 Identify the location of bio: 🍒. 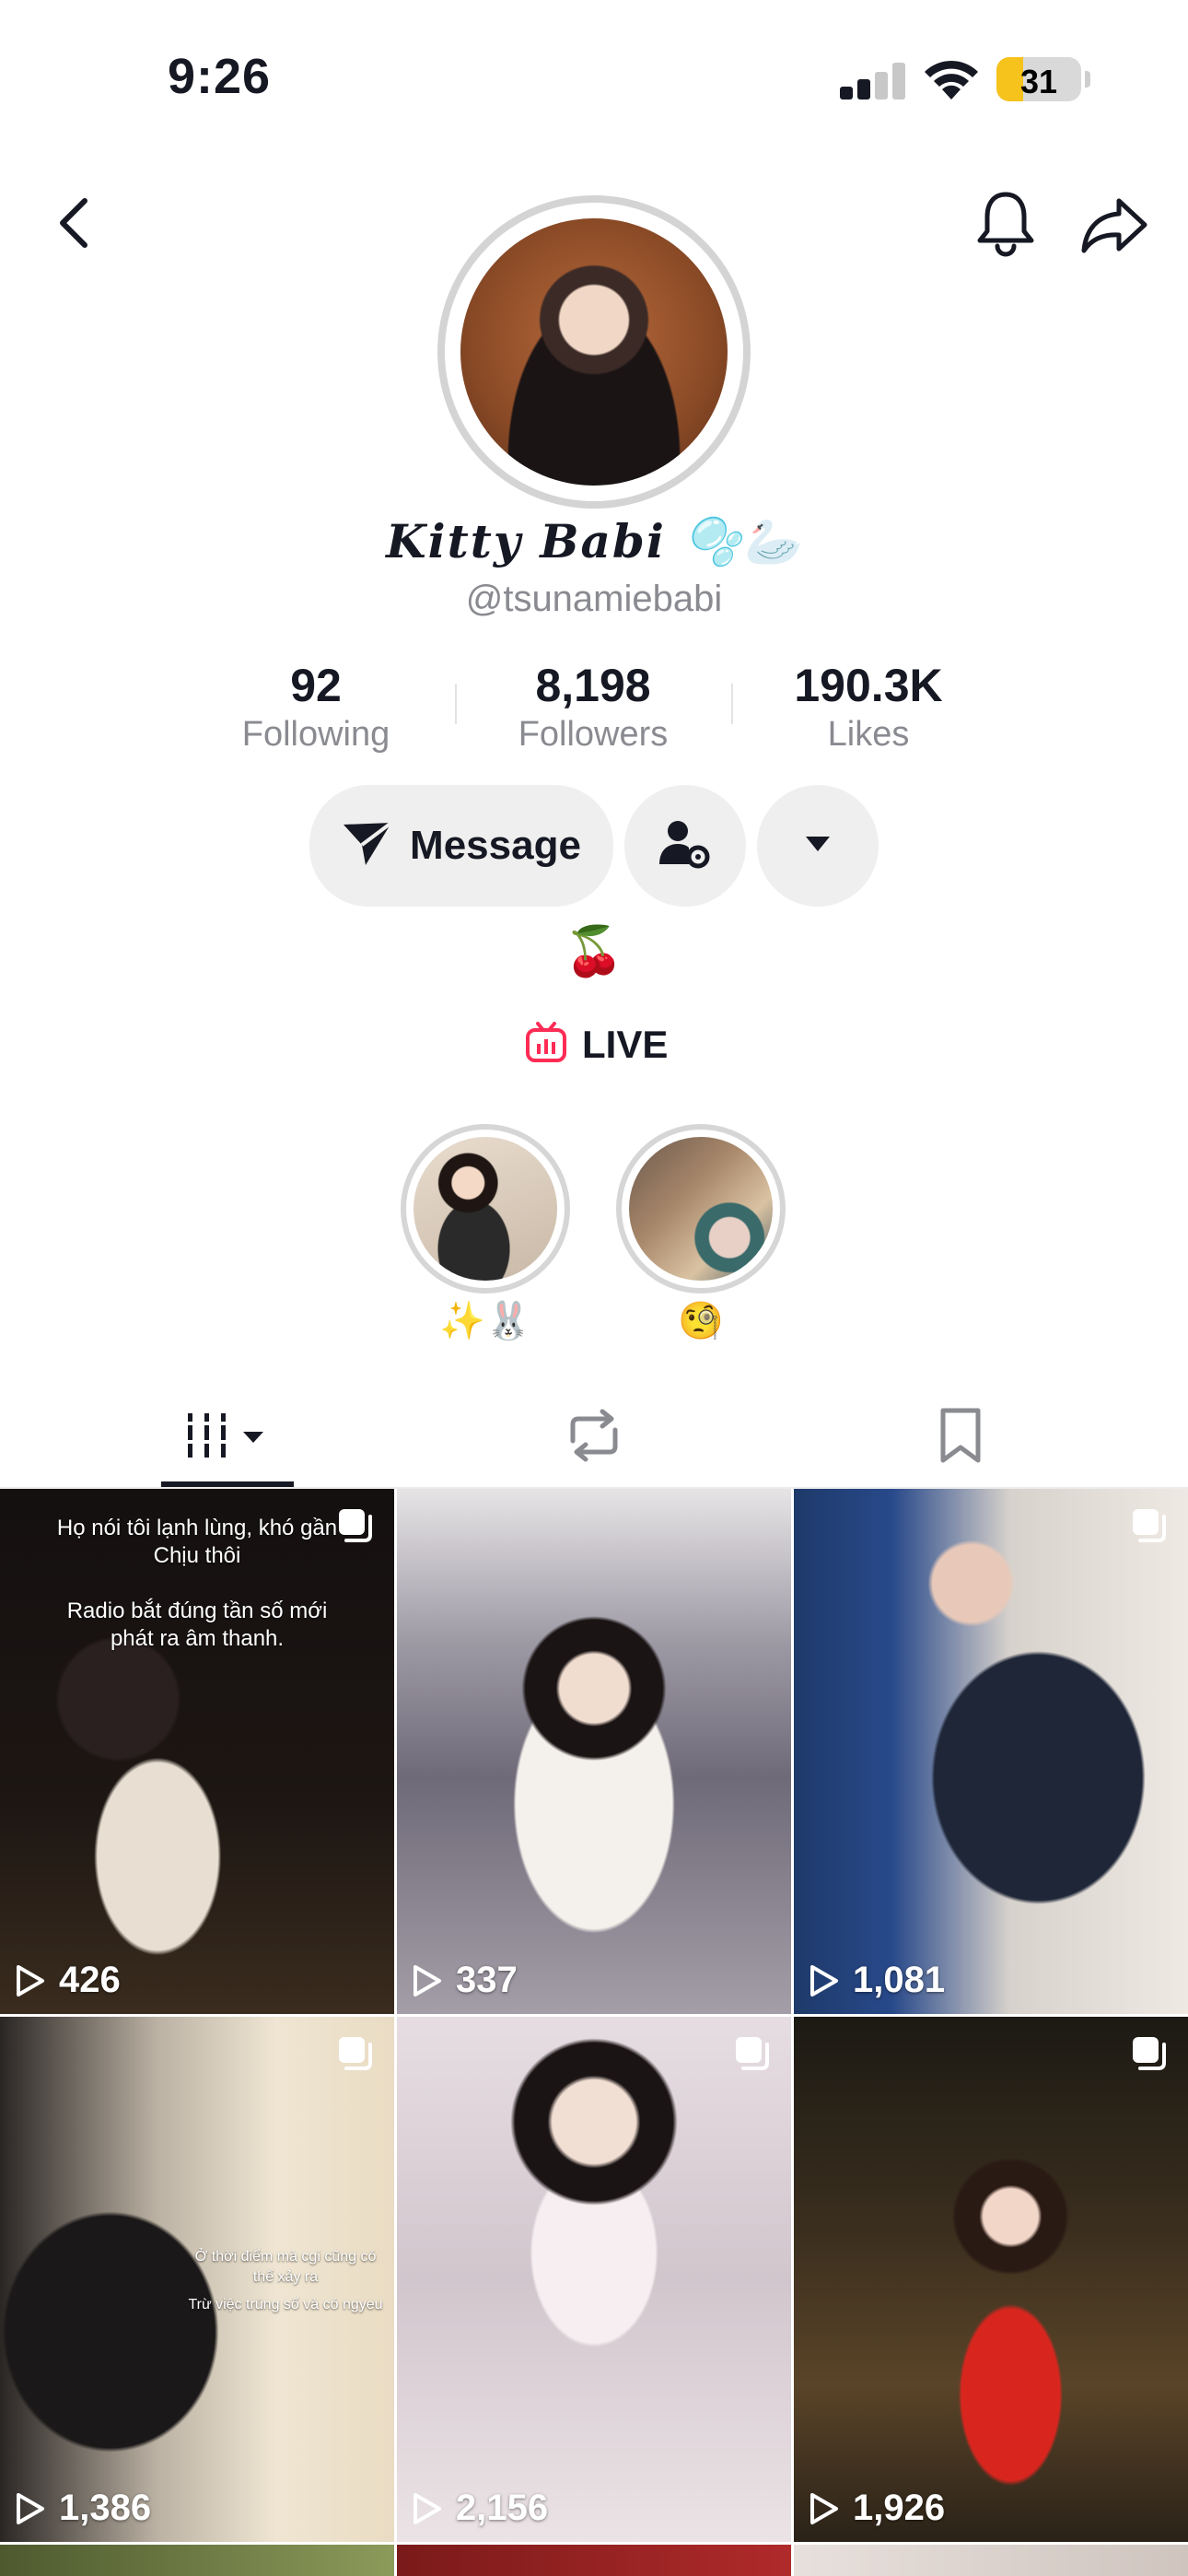
(594, 951).